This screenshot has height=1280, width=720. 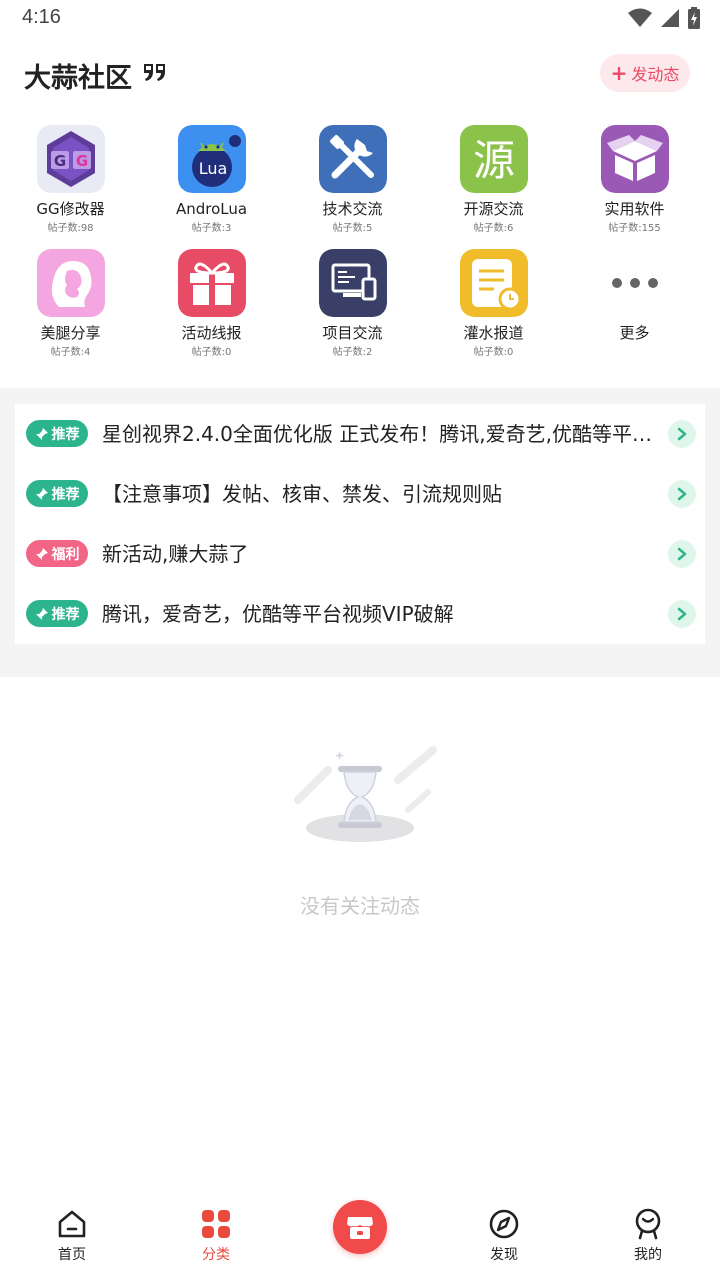 I want to click on tab-home: 首页, so click(x=72, y=1236).